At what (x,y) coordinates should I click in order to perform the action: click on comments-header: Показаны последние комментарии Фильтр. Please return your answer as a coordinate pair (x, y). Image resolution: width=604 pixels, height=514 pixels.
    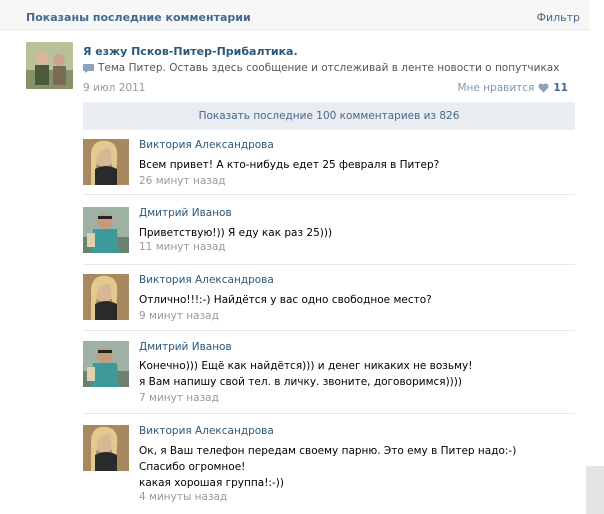
    Looking at the image, I should click on (295, 15).